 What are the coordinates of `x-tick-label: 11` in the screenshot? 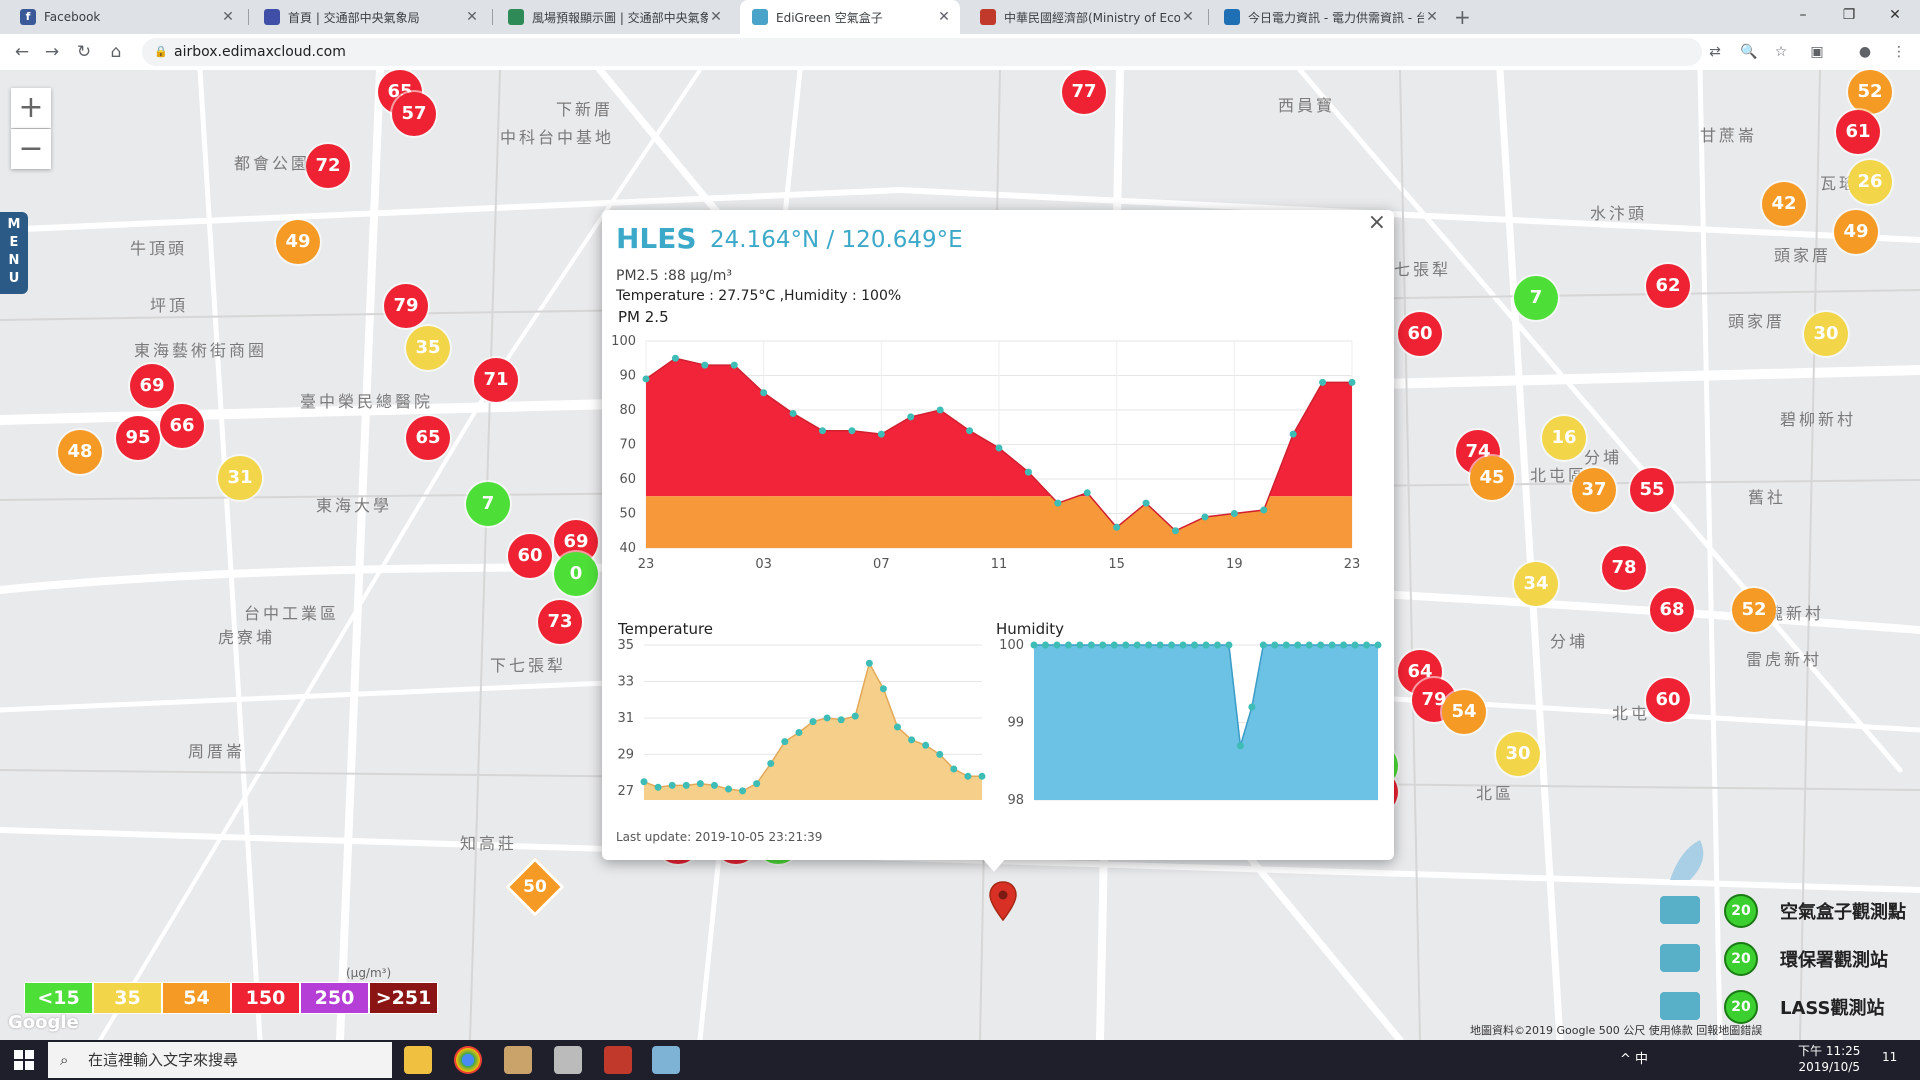 It's located at (999, 564).